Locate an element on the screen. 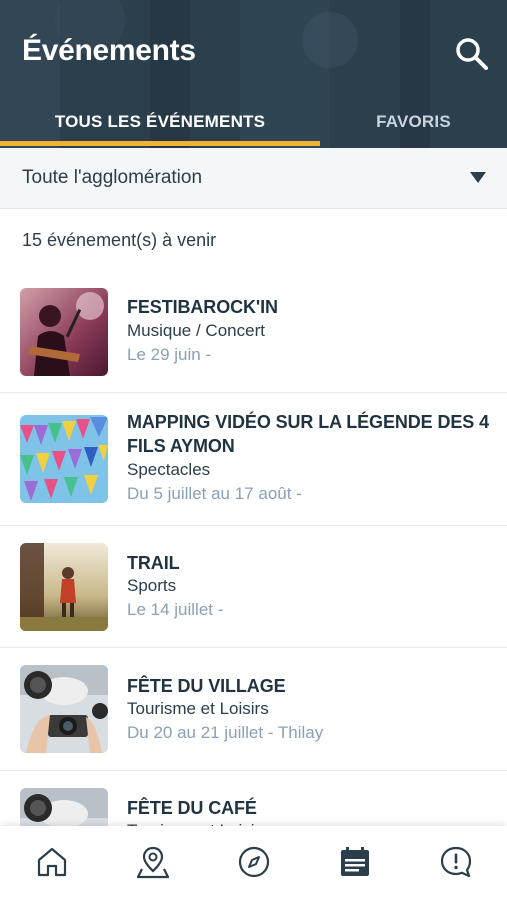 The height and width of the screenshot is (900, 507). bunting-flags-photo is located at coordinates (64, 459).